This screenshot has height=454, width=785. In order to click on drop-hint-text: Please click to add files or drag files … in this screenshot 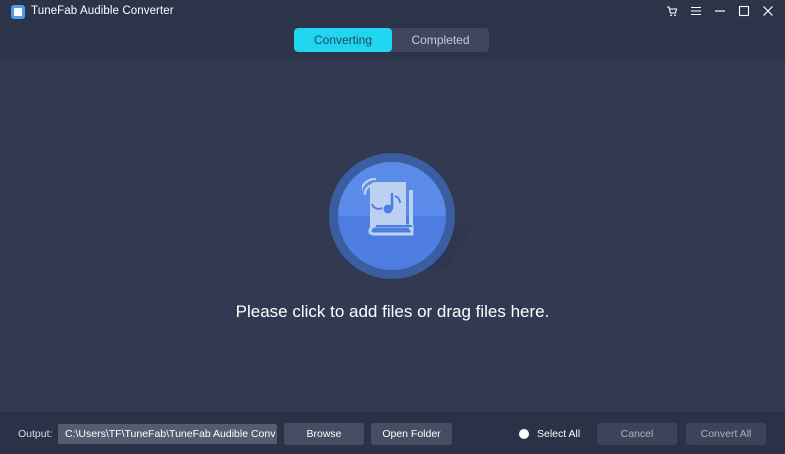, I will do `click(392, 311)`.